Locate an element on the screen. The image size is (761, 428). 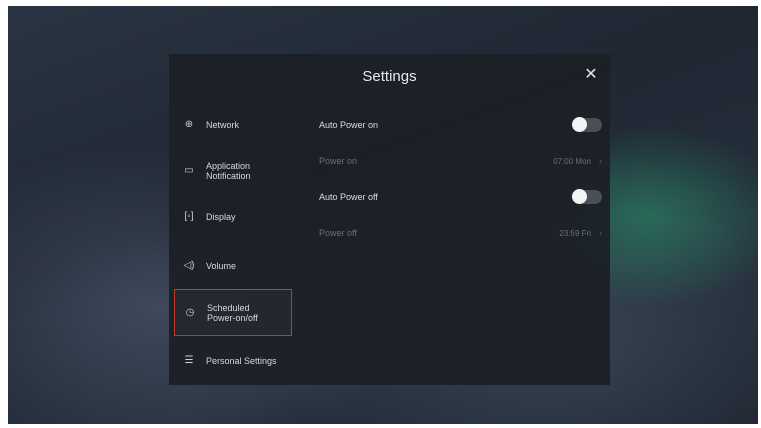
sidebar-item-label: Personal Settings is located at coordinates (241, 361).